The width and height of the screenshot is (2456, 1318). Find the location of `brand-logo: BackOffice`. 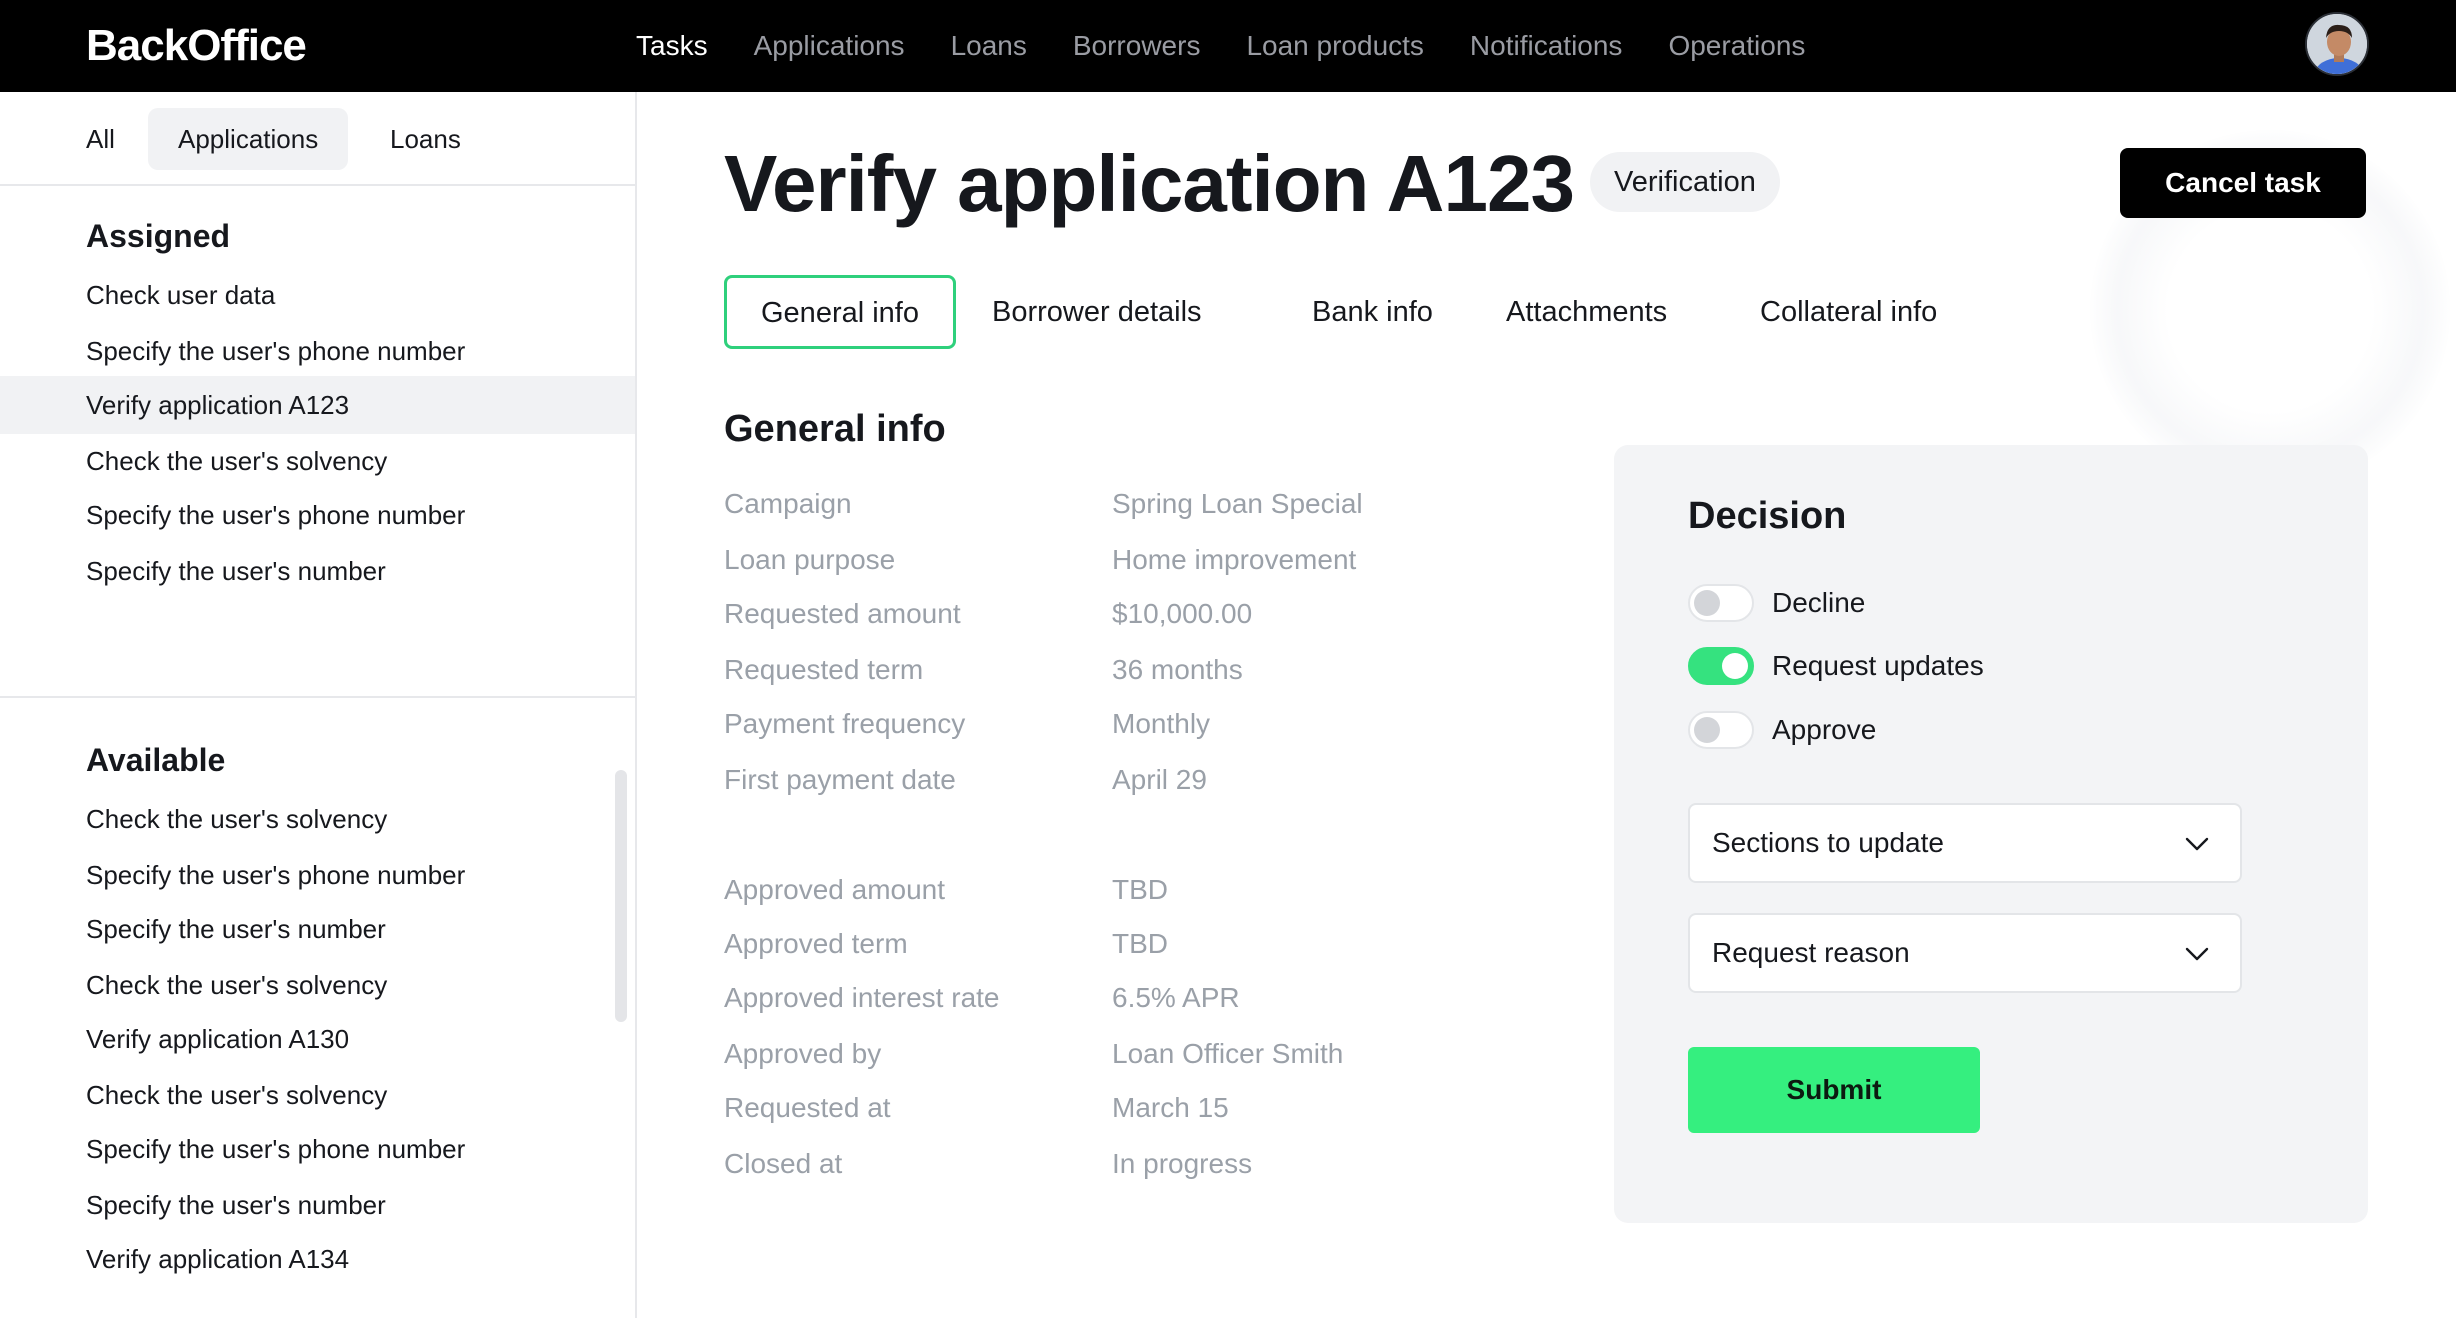

brand-logo: BackOffice is located at coordinates (196, 46).